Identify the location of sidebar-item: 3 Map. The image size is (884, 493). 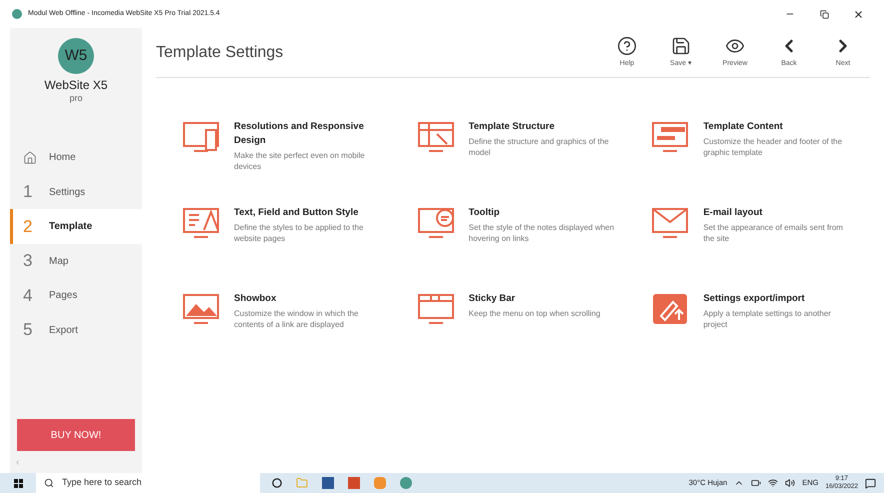
(76, 261).